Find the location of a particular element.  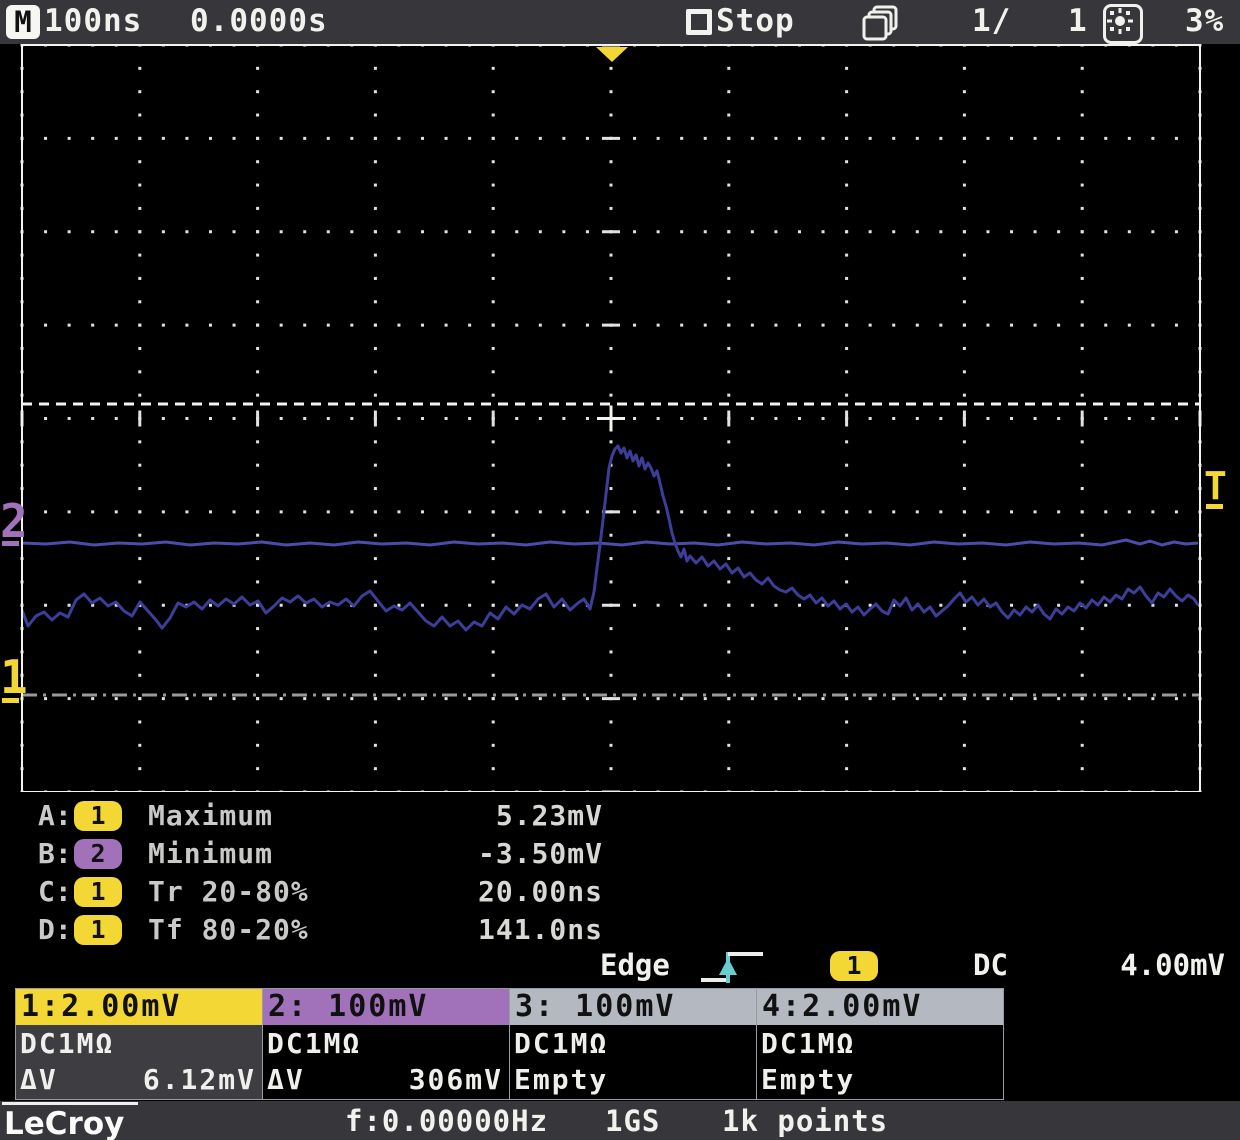

channel-3-coupling: DC1MΩ is located at coordinates (561, 1043).